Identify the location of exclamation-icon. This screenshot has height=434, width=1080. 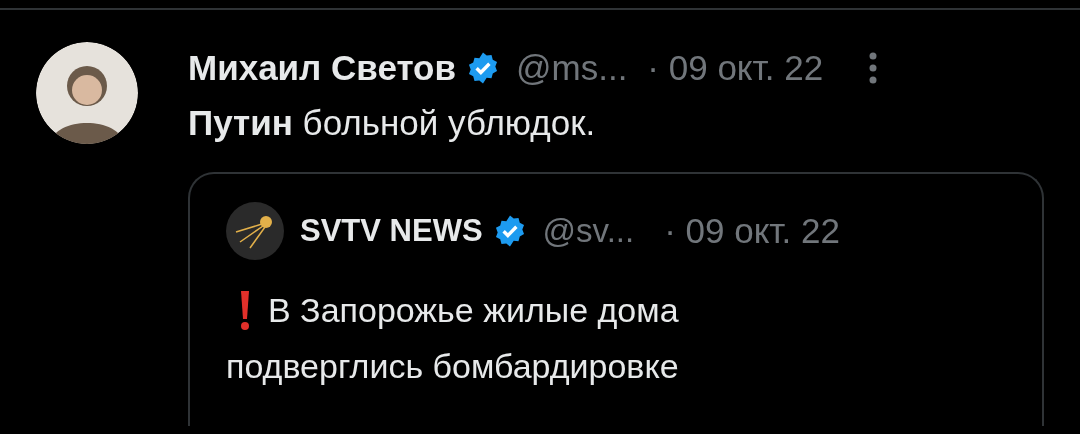
(245, 310).